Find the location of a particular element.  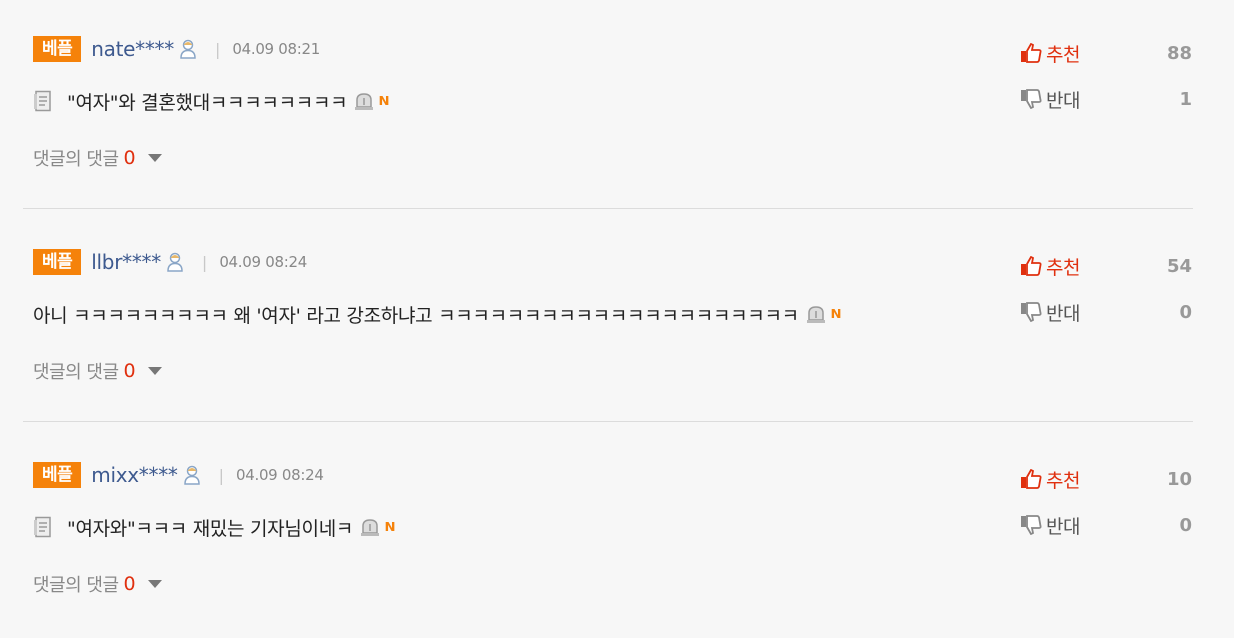

comment-body: "여자"와 결혼했대ㅋㅋㅋㅋㅋㅋㅋㅋ N is located at coordinates (211, 101).